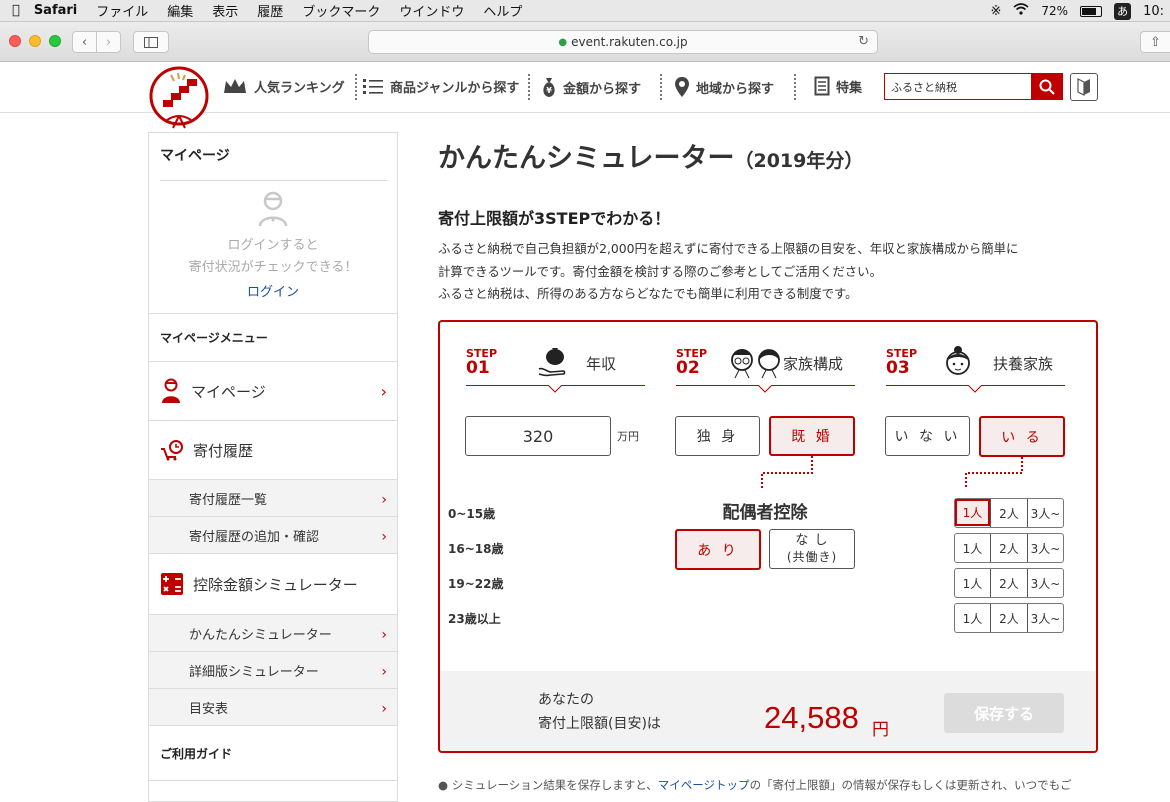 This screenshot has height=802, width=1170. What do you see at coordinates (724, 87) in the screenshot?
I see `nav-region: 地域から探す` at bounding box center [724, 87].